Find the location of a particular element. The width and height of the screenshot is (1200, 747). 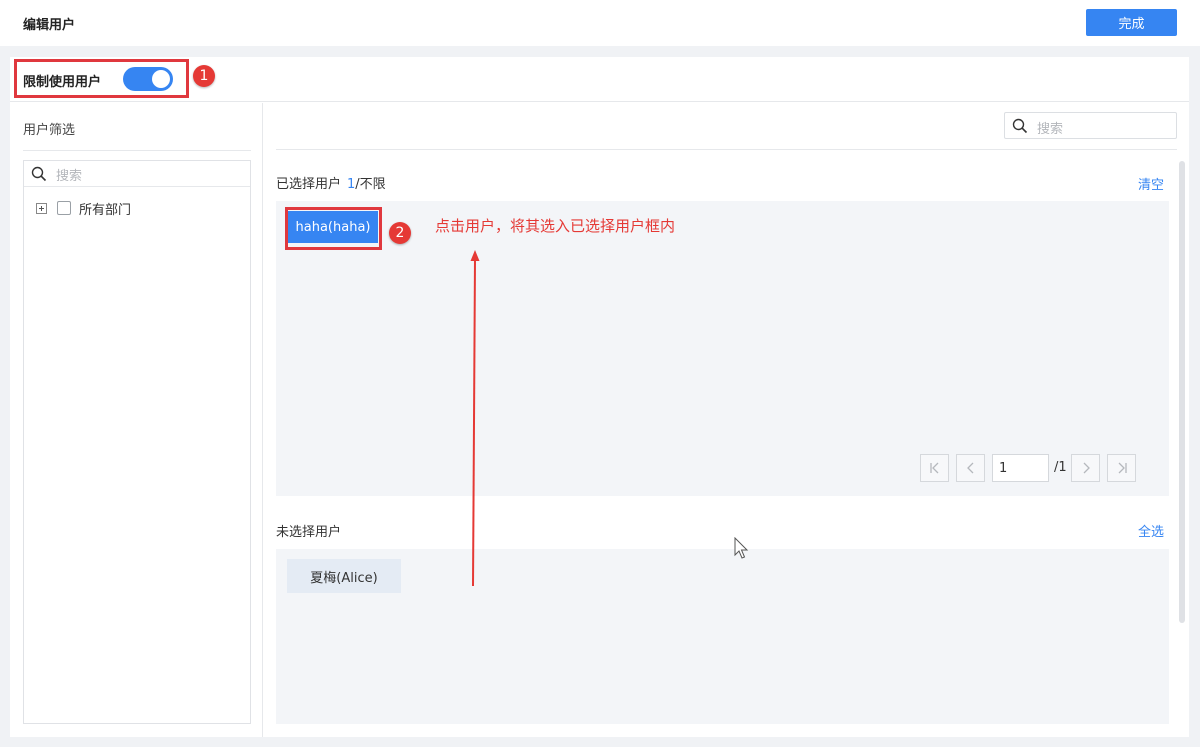

first-page-glyph is located at coordinates (933, 468).